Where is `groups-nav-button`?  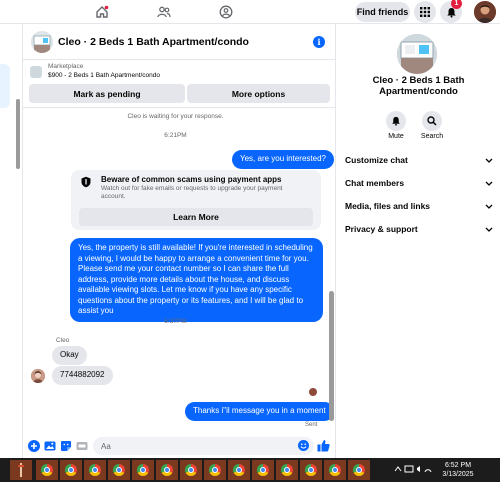
groups-nav-button is located at coordinates (226, 12).